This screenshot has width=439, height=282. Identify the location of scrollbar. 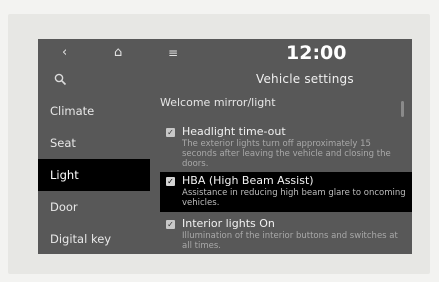
(402, 109).